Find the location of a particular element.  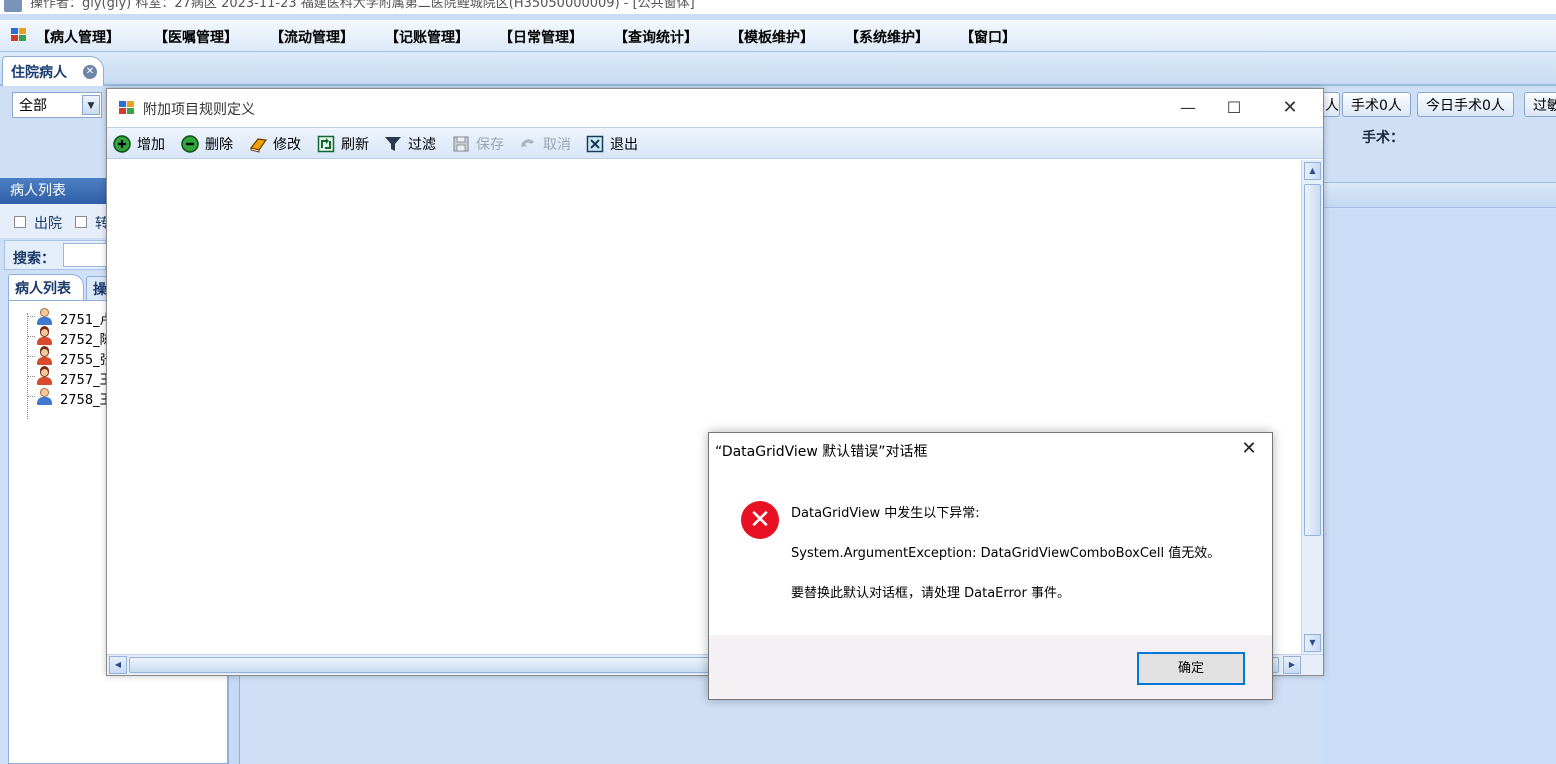

ward-filter-value: 全部 is located at coordinates (33, 106).